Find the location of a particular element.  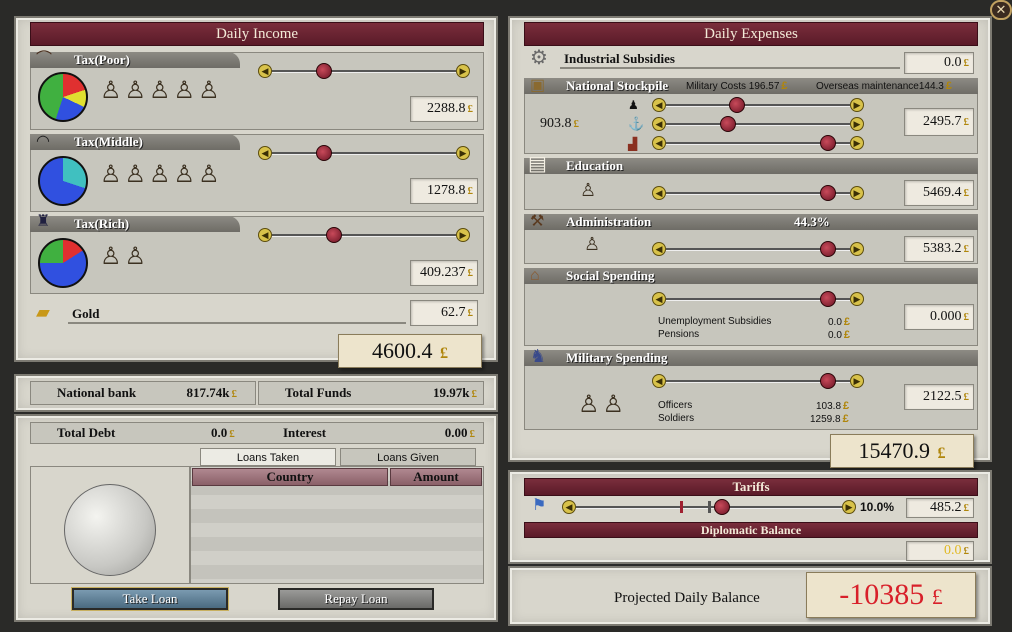

tax-middle-slider: ◀ ▶ is located at coordinates (364, 153).